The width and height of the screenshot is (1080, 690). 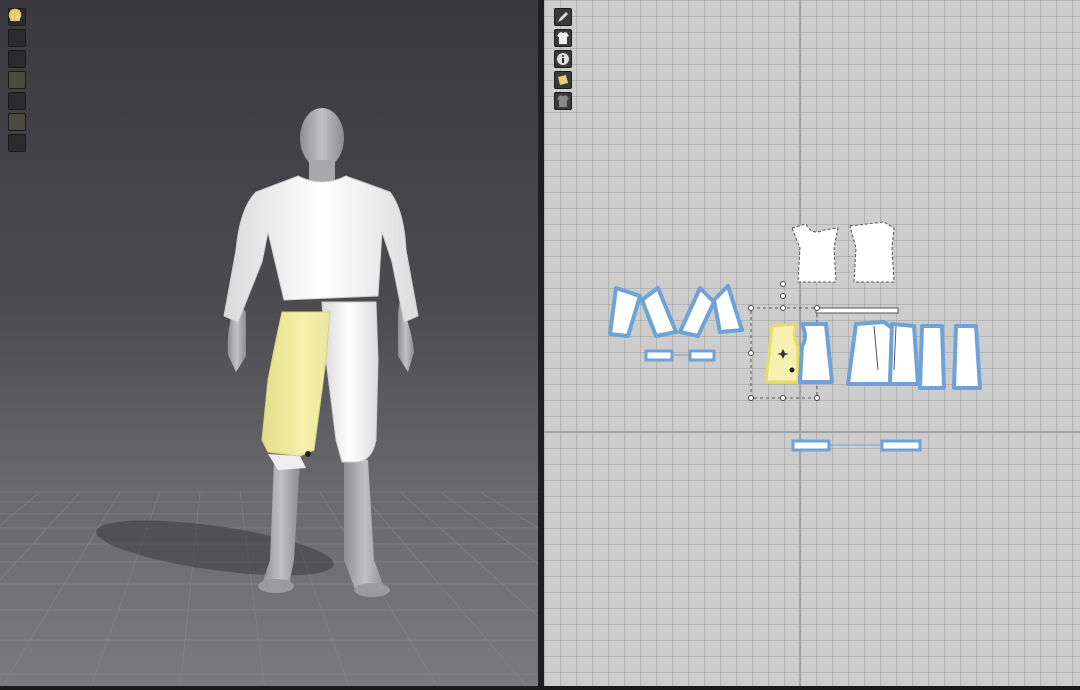 What do you see at coordinates (321, 249) in the screenshot?
I see `shirt-garment` at bounding box center [321, 249].